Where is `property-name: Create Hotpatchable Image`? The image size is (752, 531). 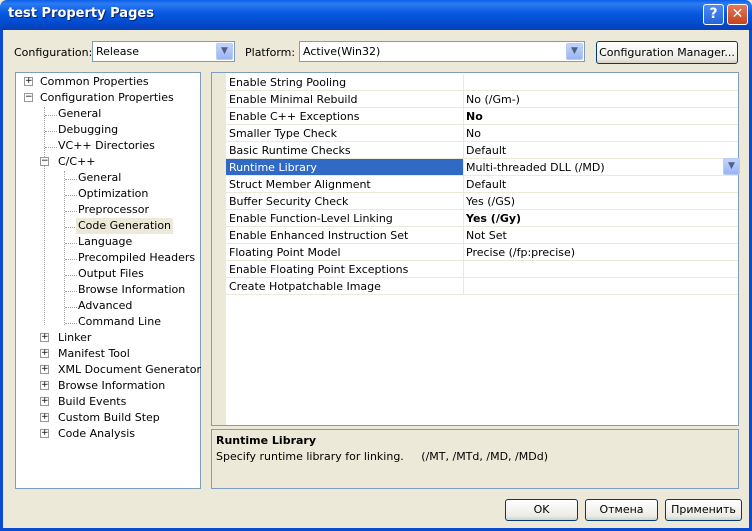 property-name: Create Hotpatchable Image is located at coordinates (305, 286).